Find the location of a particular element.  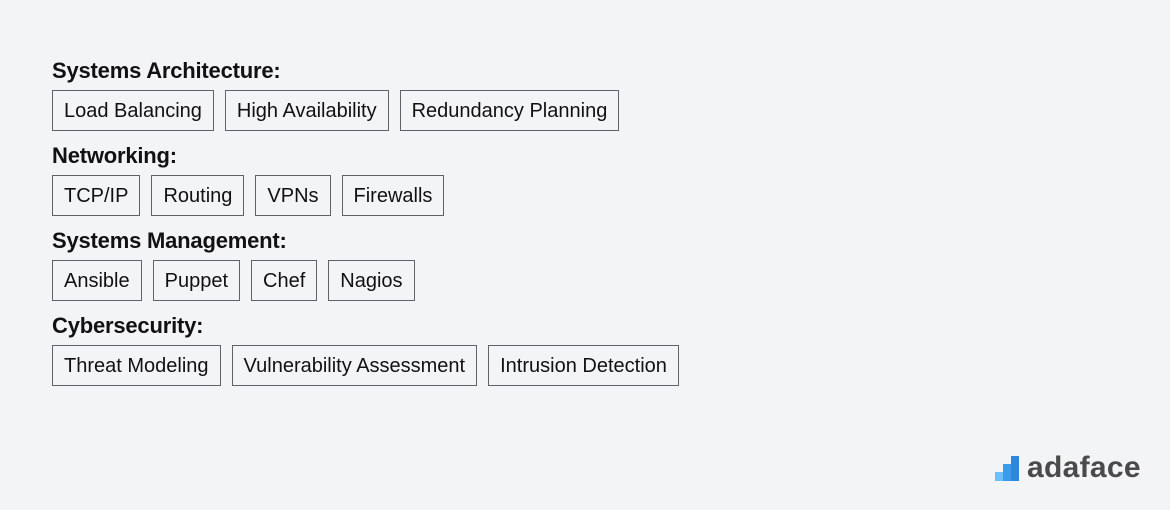

skill-tag: Chef is located at coordinates (284, 280).